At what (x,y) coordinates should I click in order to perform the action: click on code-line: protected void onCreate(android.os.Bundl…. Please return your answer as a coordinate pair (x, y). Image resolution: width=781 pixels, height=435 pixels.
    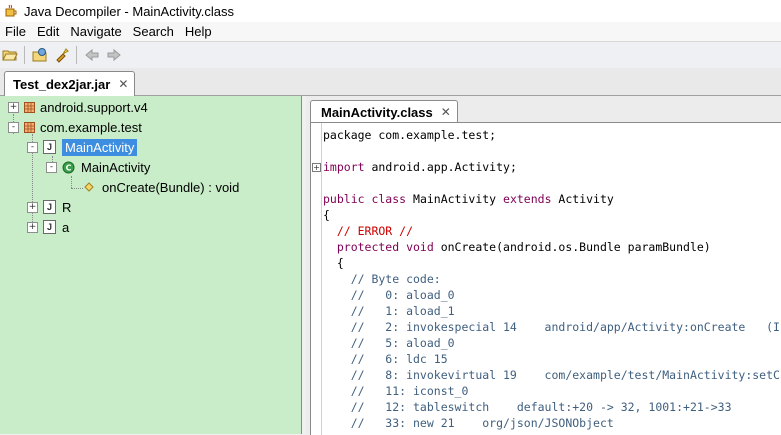
    Looking at the image, I should click on (517, 247).